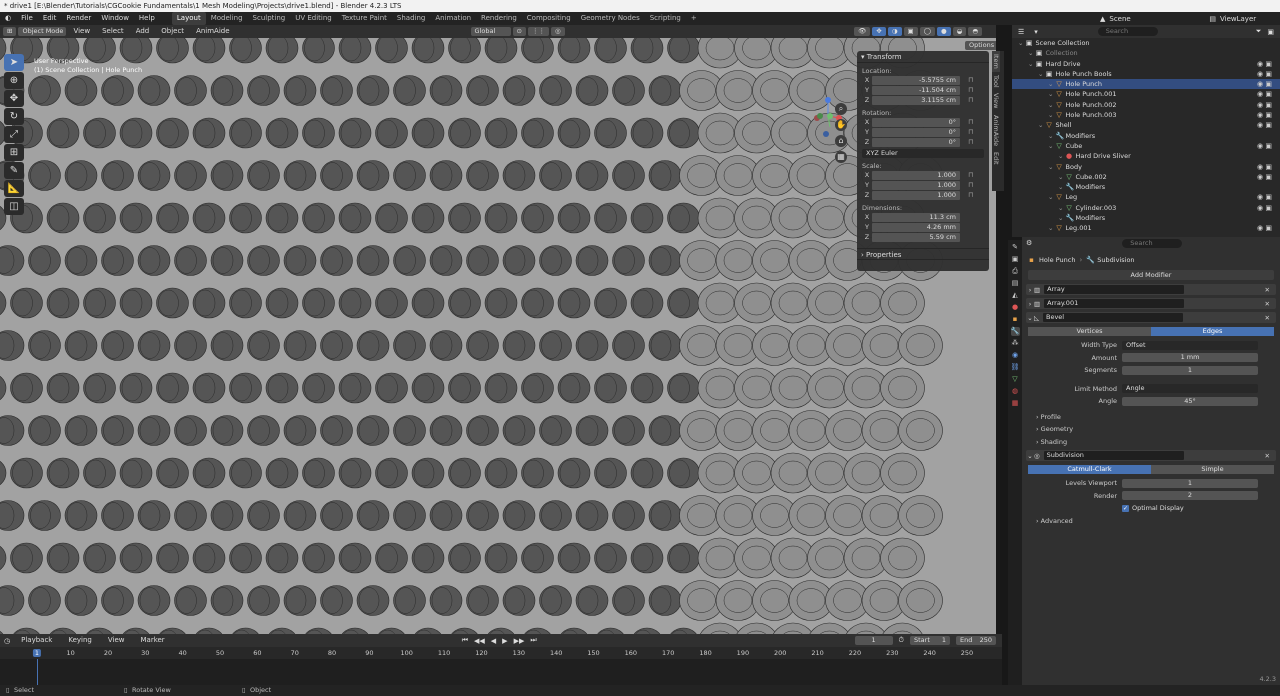 This screenshot has width=1280, height=696. What do you see at coordinates (81, 31) in the screenshot?
I see `viewport-menu-view: View` at bounding box center [81, 31].